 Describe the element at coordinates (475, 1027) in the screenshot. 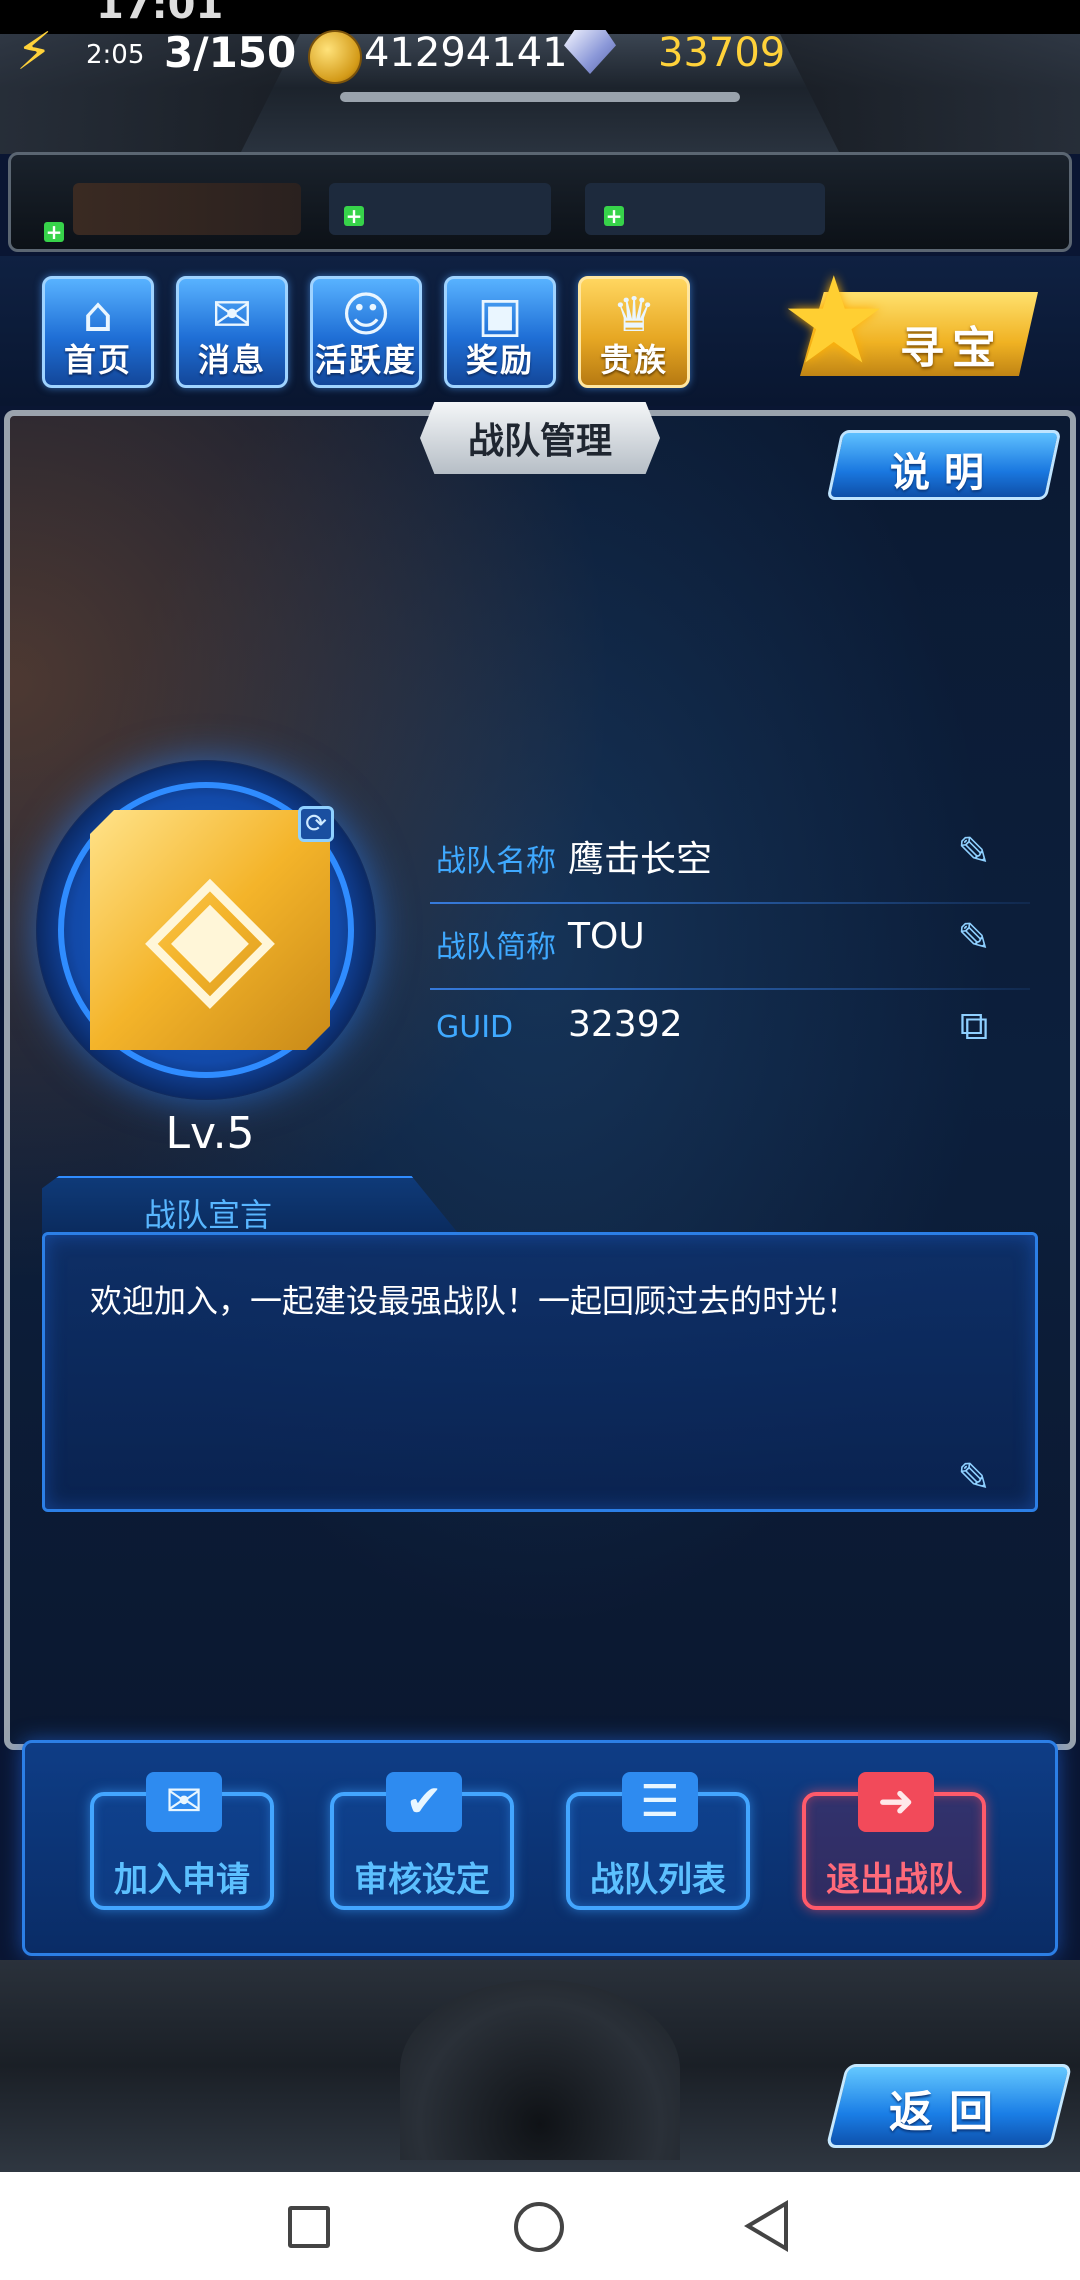

I see `guid-label: GUID` at that location.